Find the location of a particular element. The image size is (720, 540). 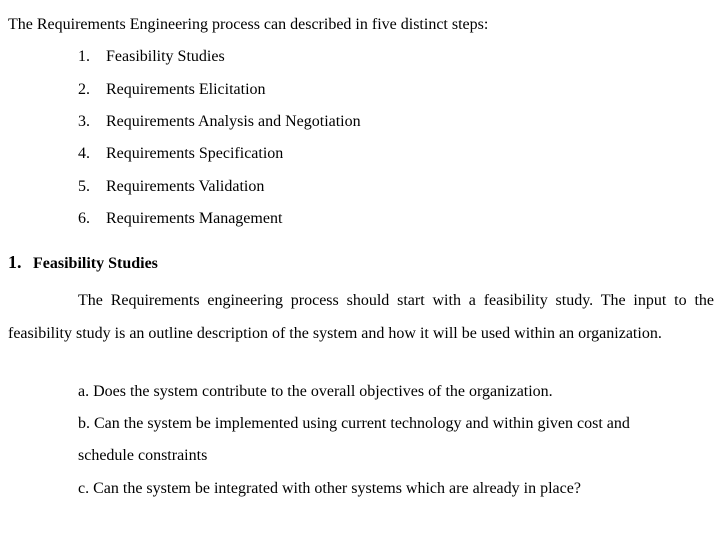

step-label: Requirements Analysis and Negotiation is located at coordinates (233, 121).